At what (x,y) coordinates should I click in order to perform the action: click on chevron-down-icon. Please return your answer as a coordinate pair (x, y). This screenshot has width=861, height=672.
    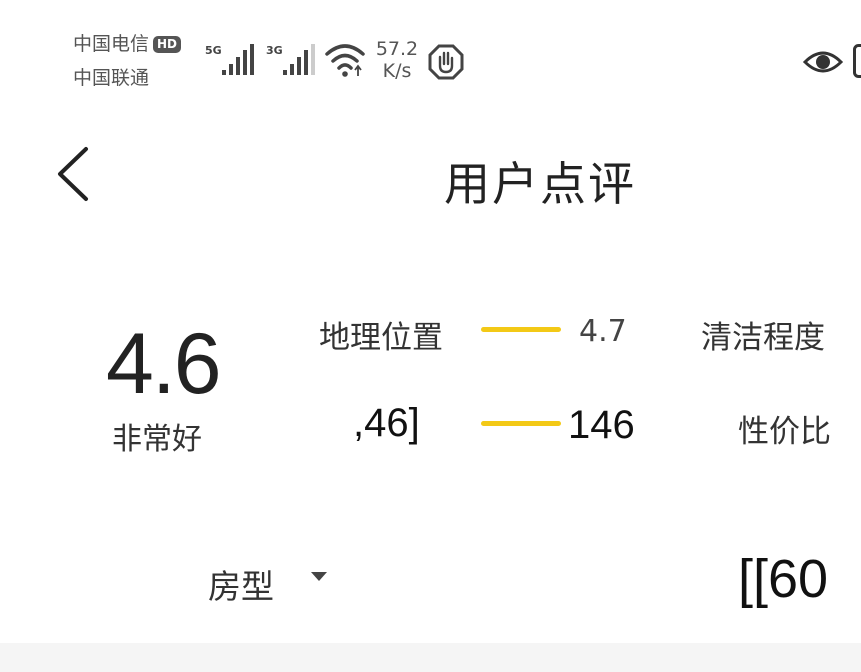
    Looking at the image, I should click on (319, 576).